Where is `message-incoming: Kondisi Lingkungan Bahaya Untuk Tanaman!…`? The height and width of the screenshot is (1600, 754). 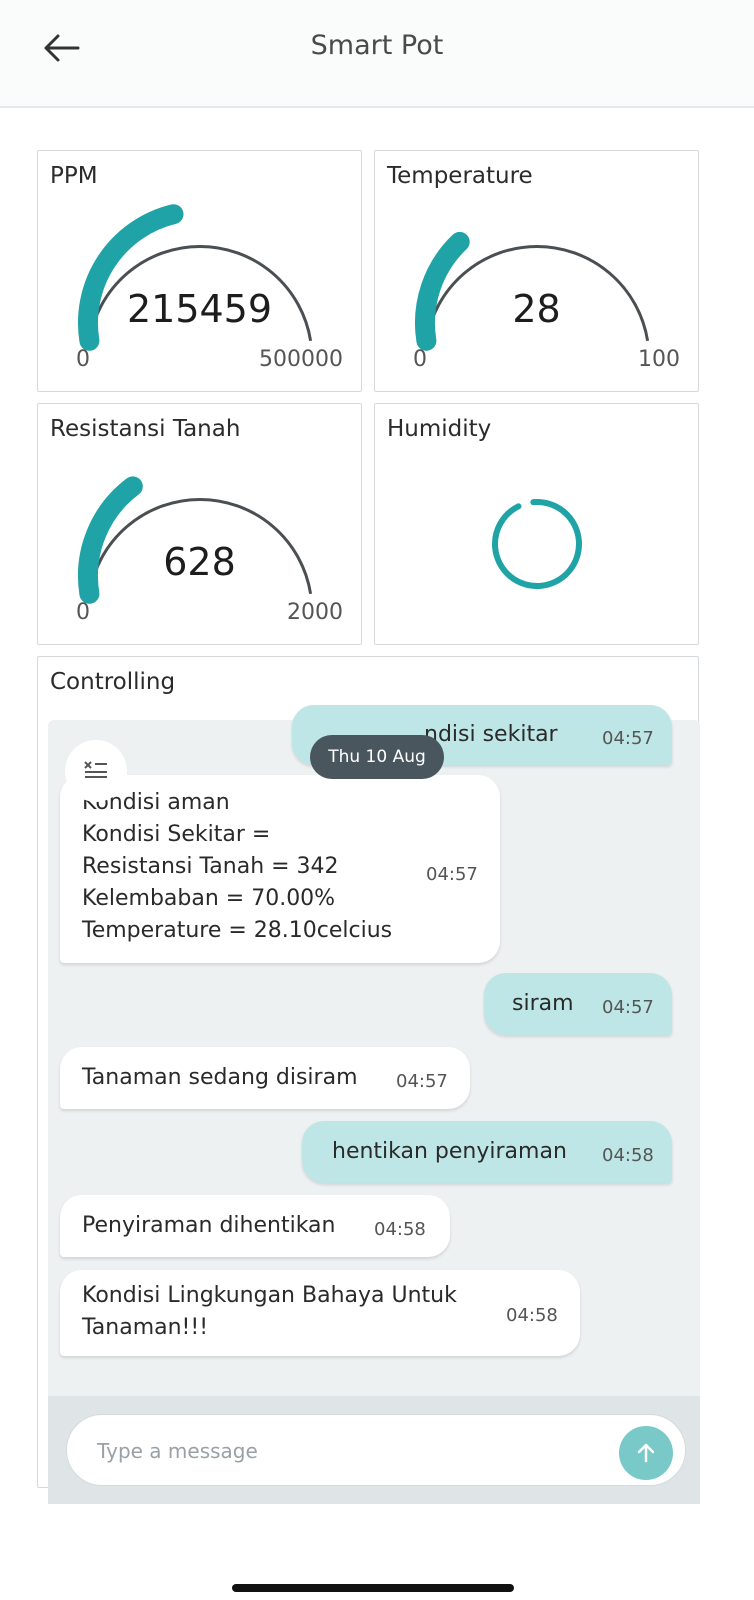
message-incoming: Kondisi Lingkungan Bahaya Untuk Tanaman!… is located at coordinates (320, 1313).